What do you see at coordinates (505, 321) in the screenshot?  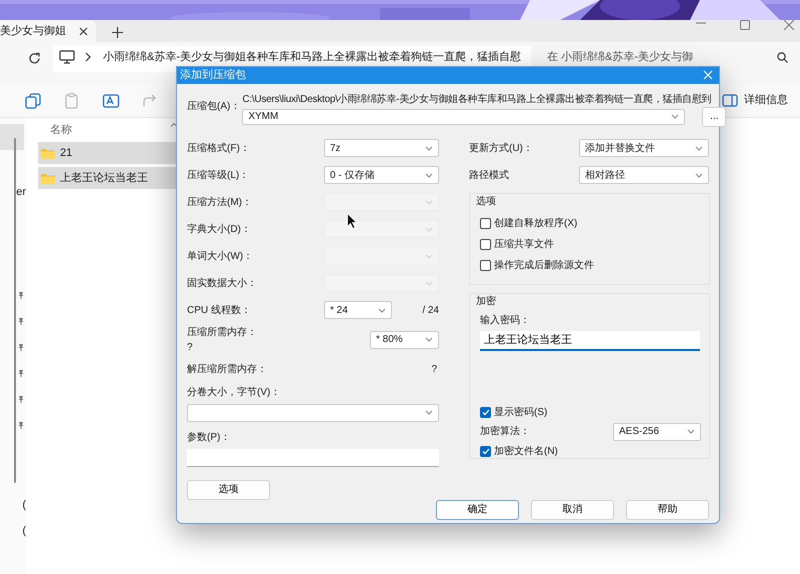 I see `field-label: 输入密码：` at bounding box center [505, 321].